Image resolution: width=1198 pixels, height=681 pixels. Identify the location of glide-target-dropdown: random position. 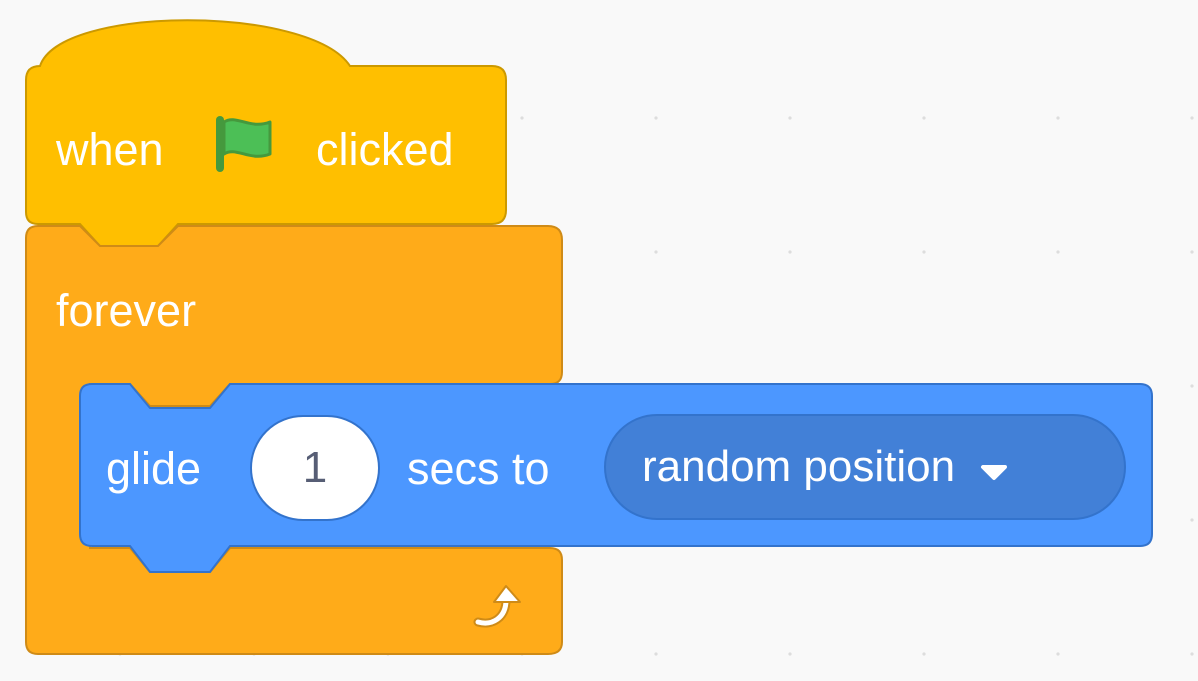
(865, 467).